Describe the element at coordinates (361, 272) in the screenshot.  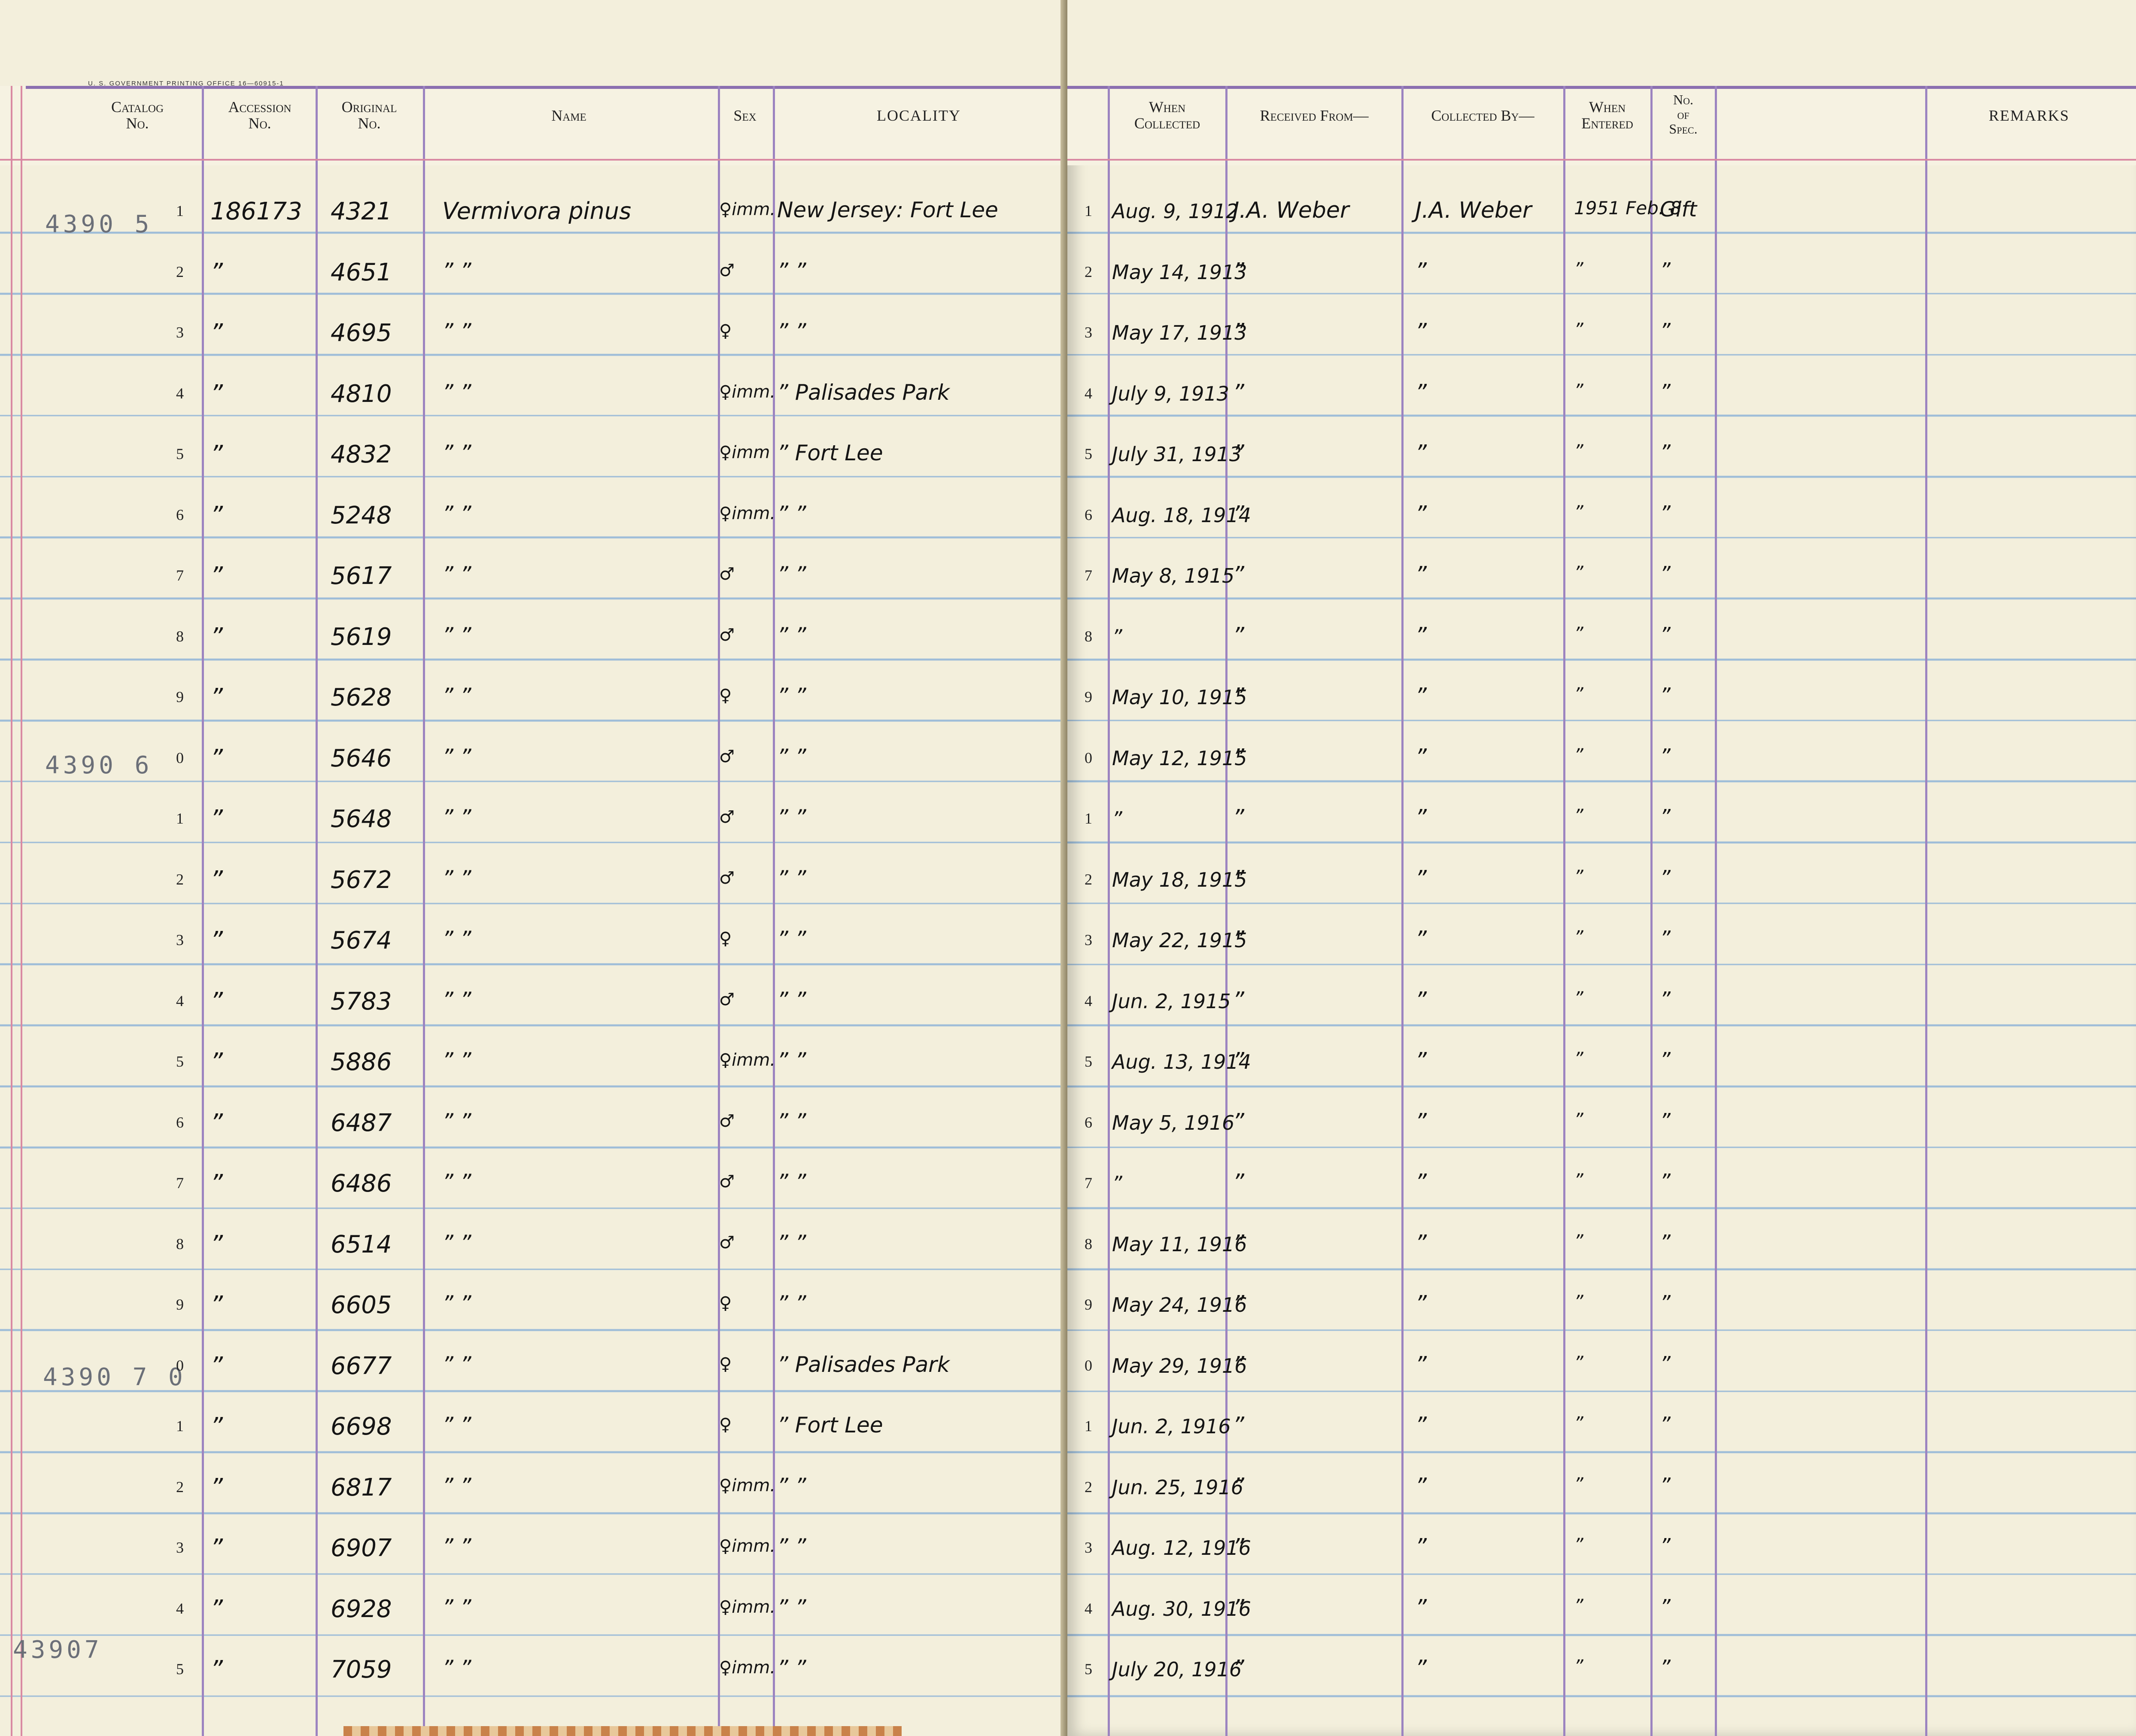
I see `original-no: 4651` at that location.